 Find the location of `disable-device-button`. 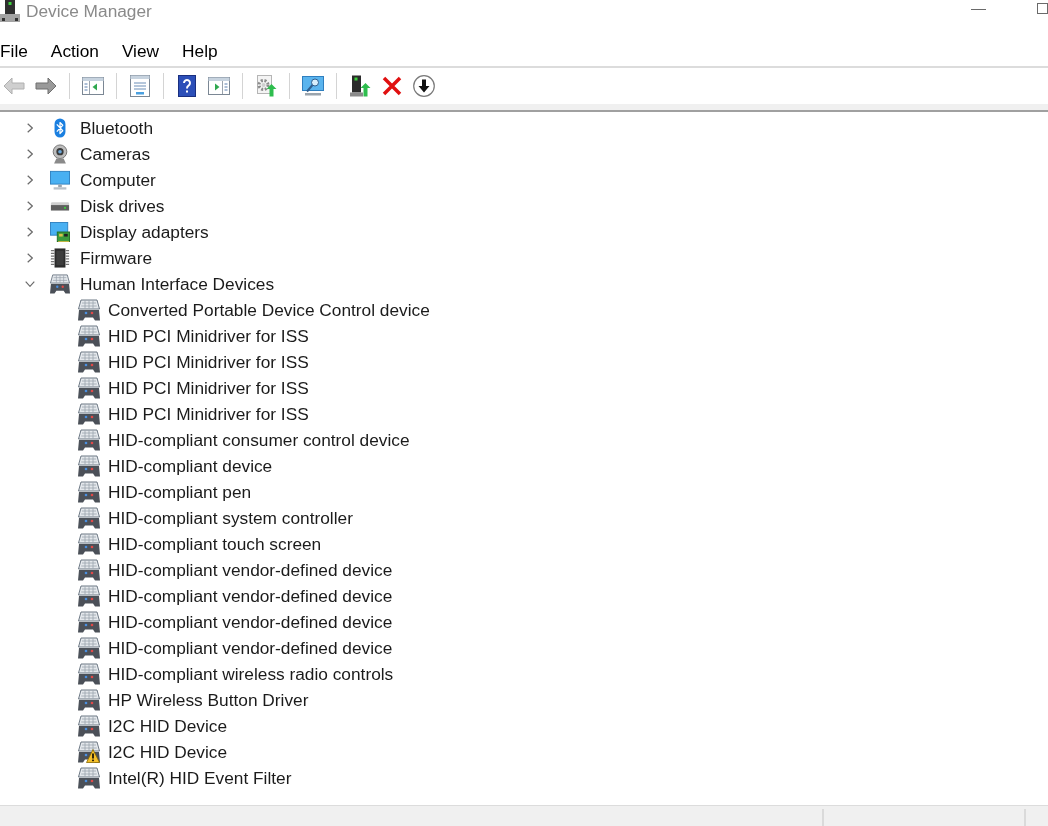

disable-device-button is located at coordinates (424, 86).